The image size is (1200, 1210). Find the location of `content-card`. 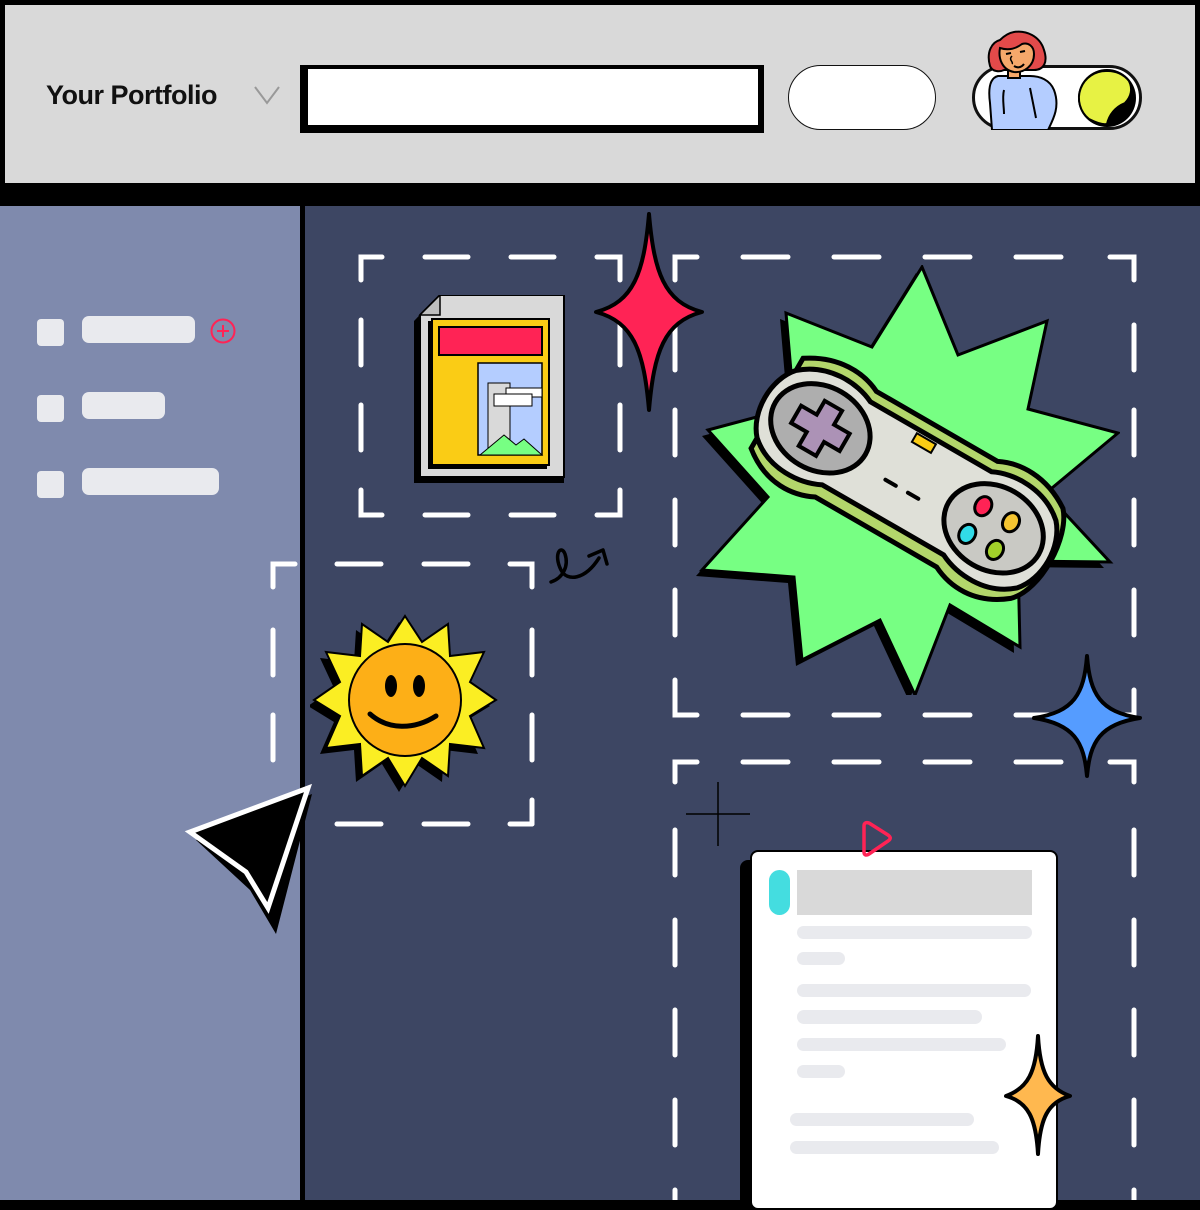

content-card is located at coordinates (904, 1030).